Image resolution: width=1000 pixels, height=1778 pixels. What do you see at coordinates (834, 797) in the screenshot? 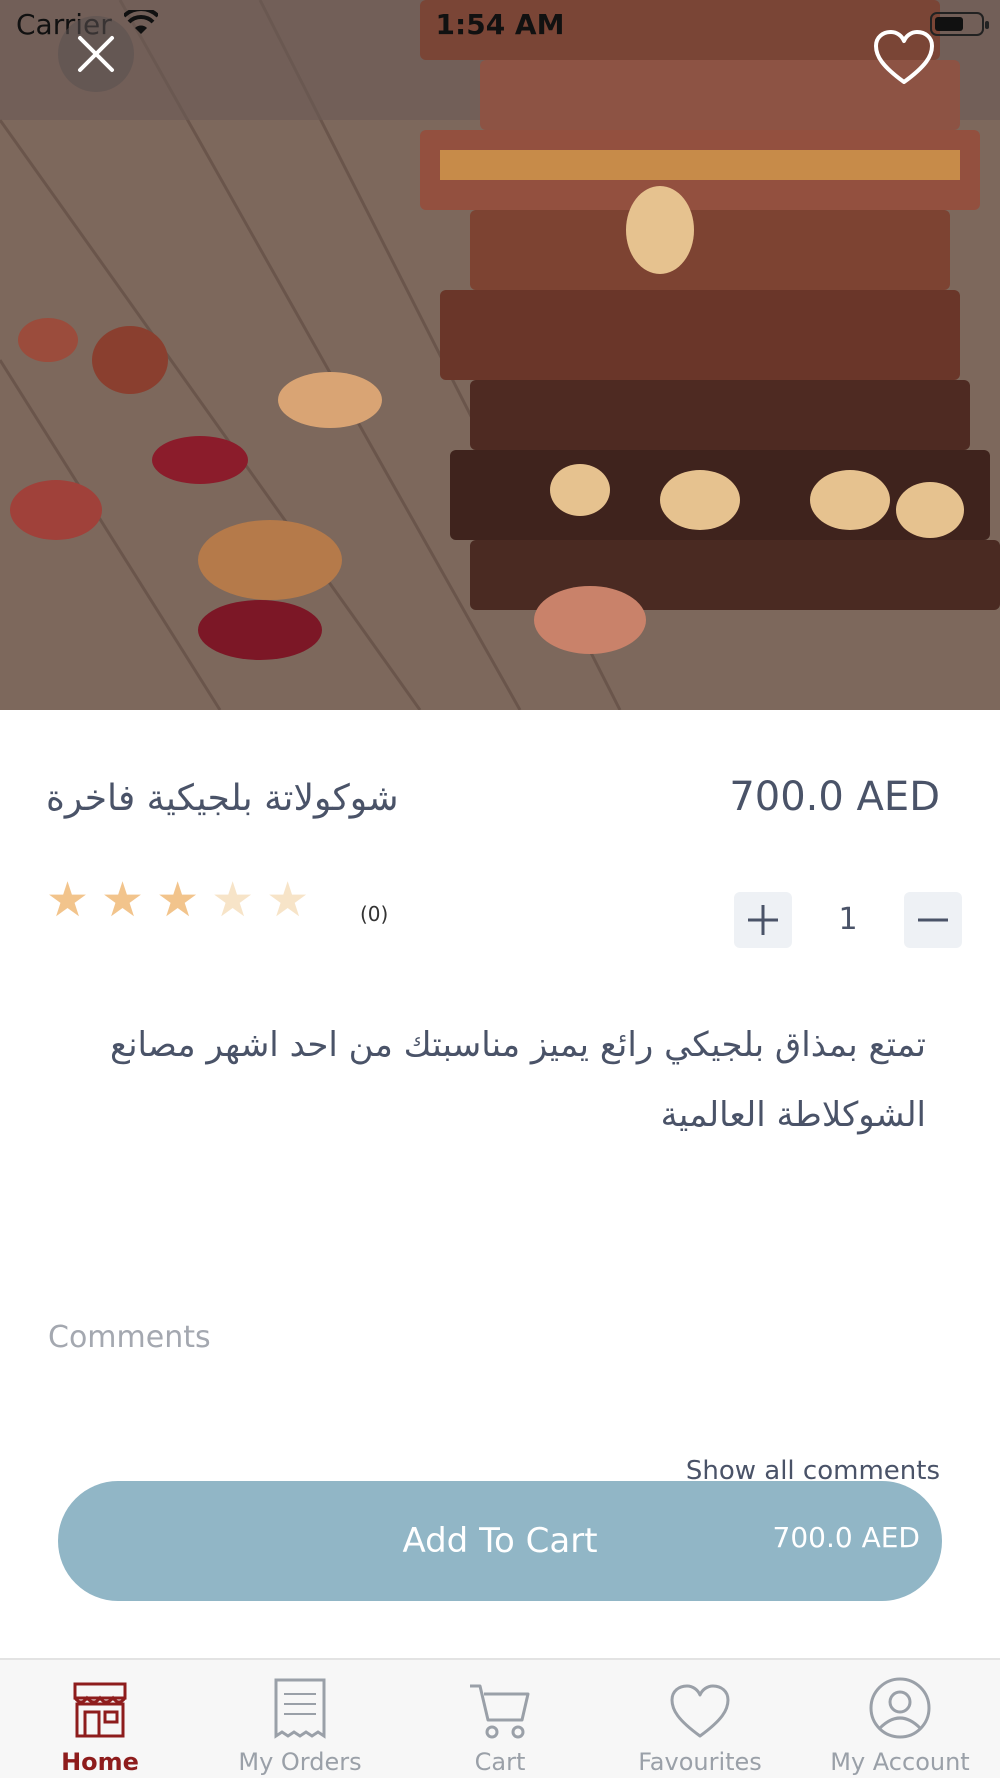
I see `product-price: 700.0 AED` at bounding box center [834, 797].